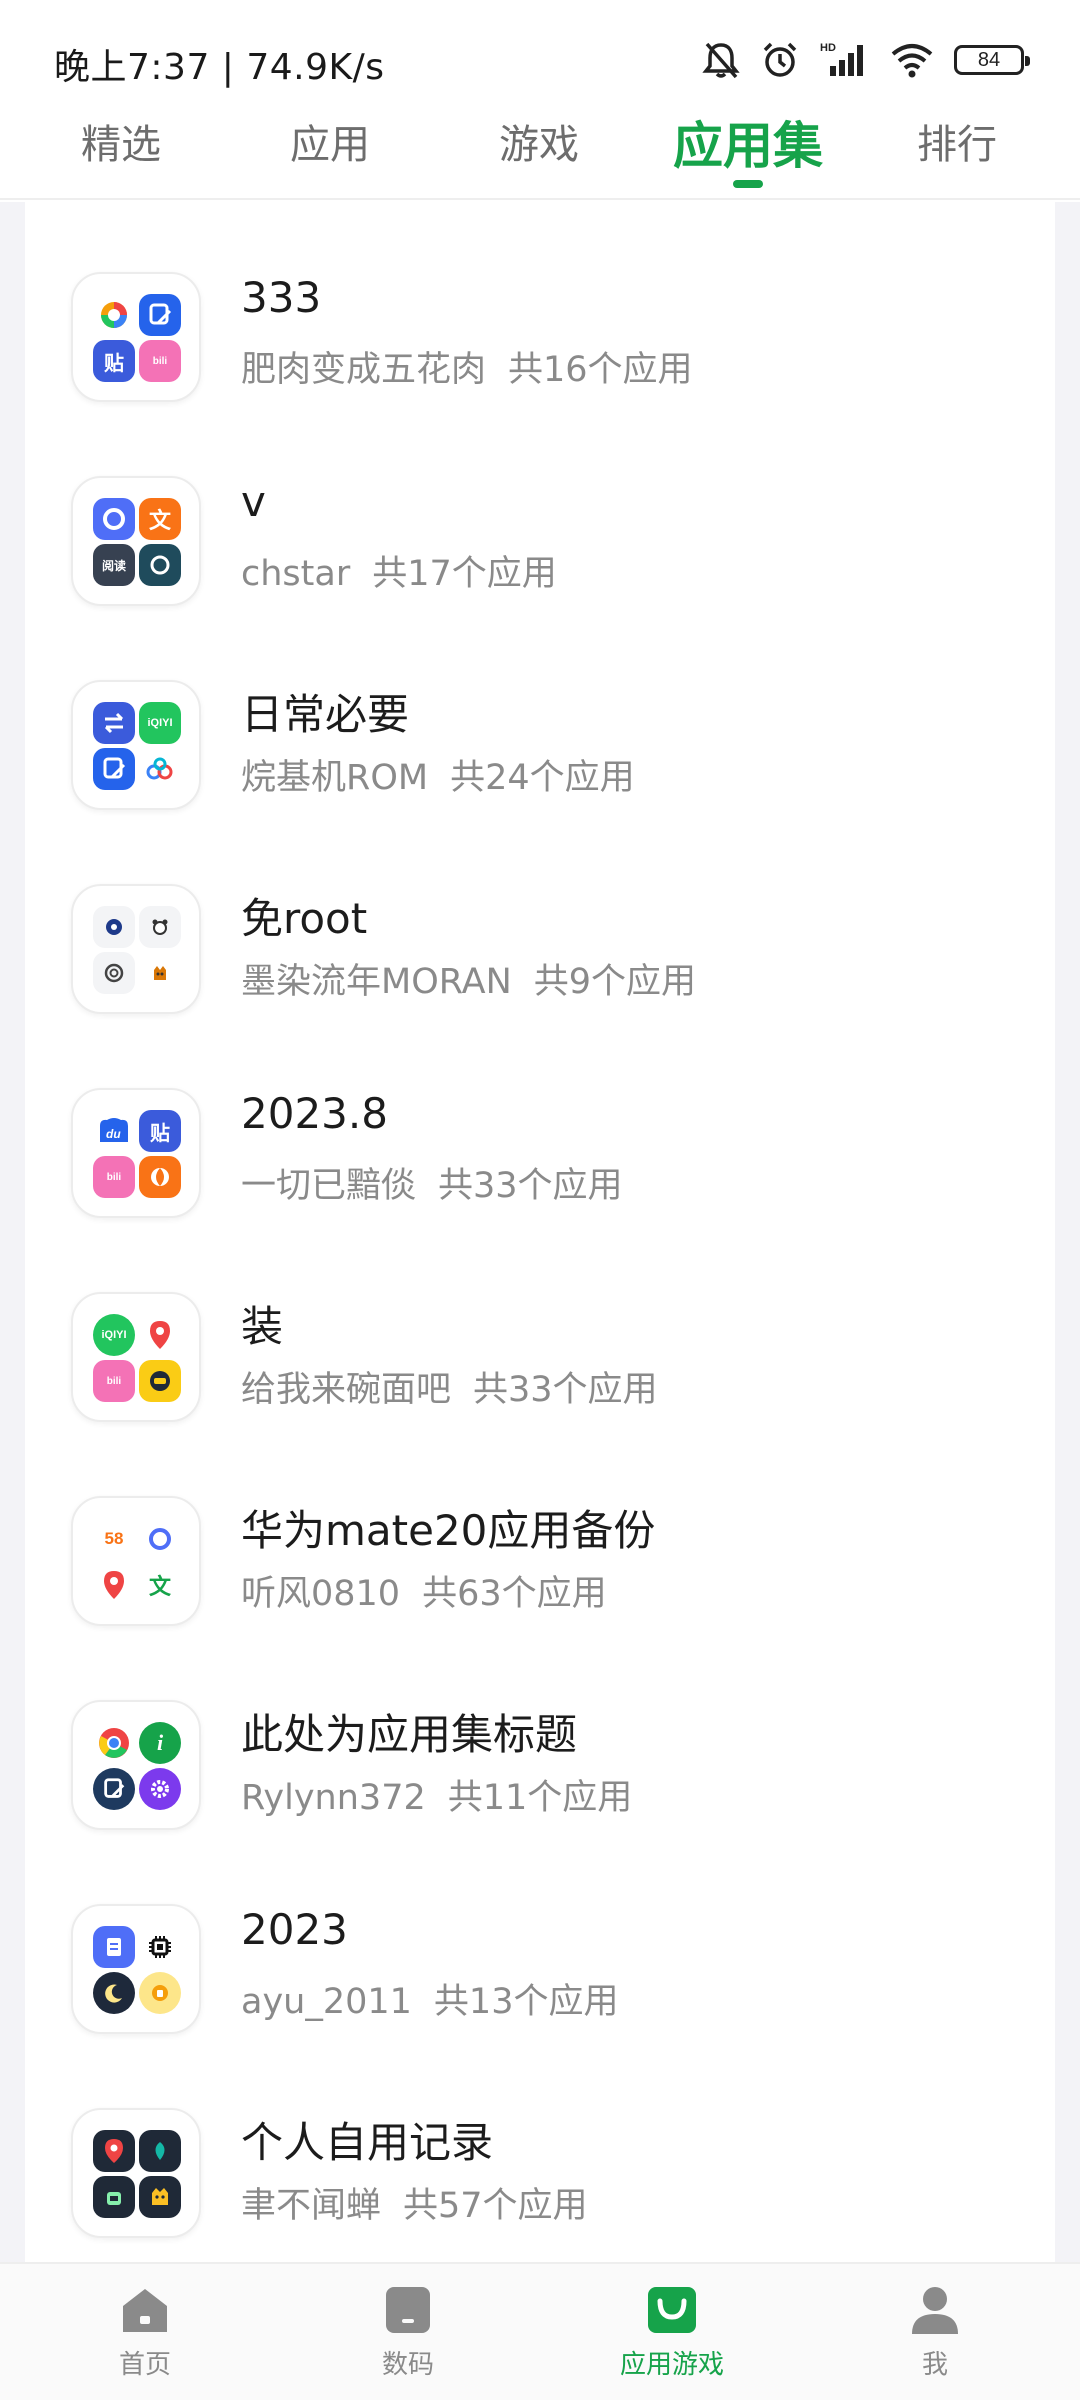 The height and width of the screenshot is (2400, 1080). What do you see at coordinates (311, 2206) in the screenshot?
I see `collection-author: 聿不闻蝉` at bounding box center [311, 2206].